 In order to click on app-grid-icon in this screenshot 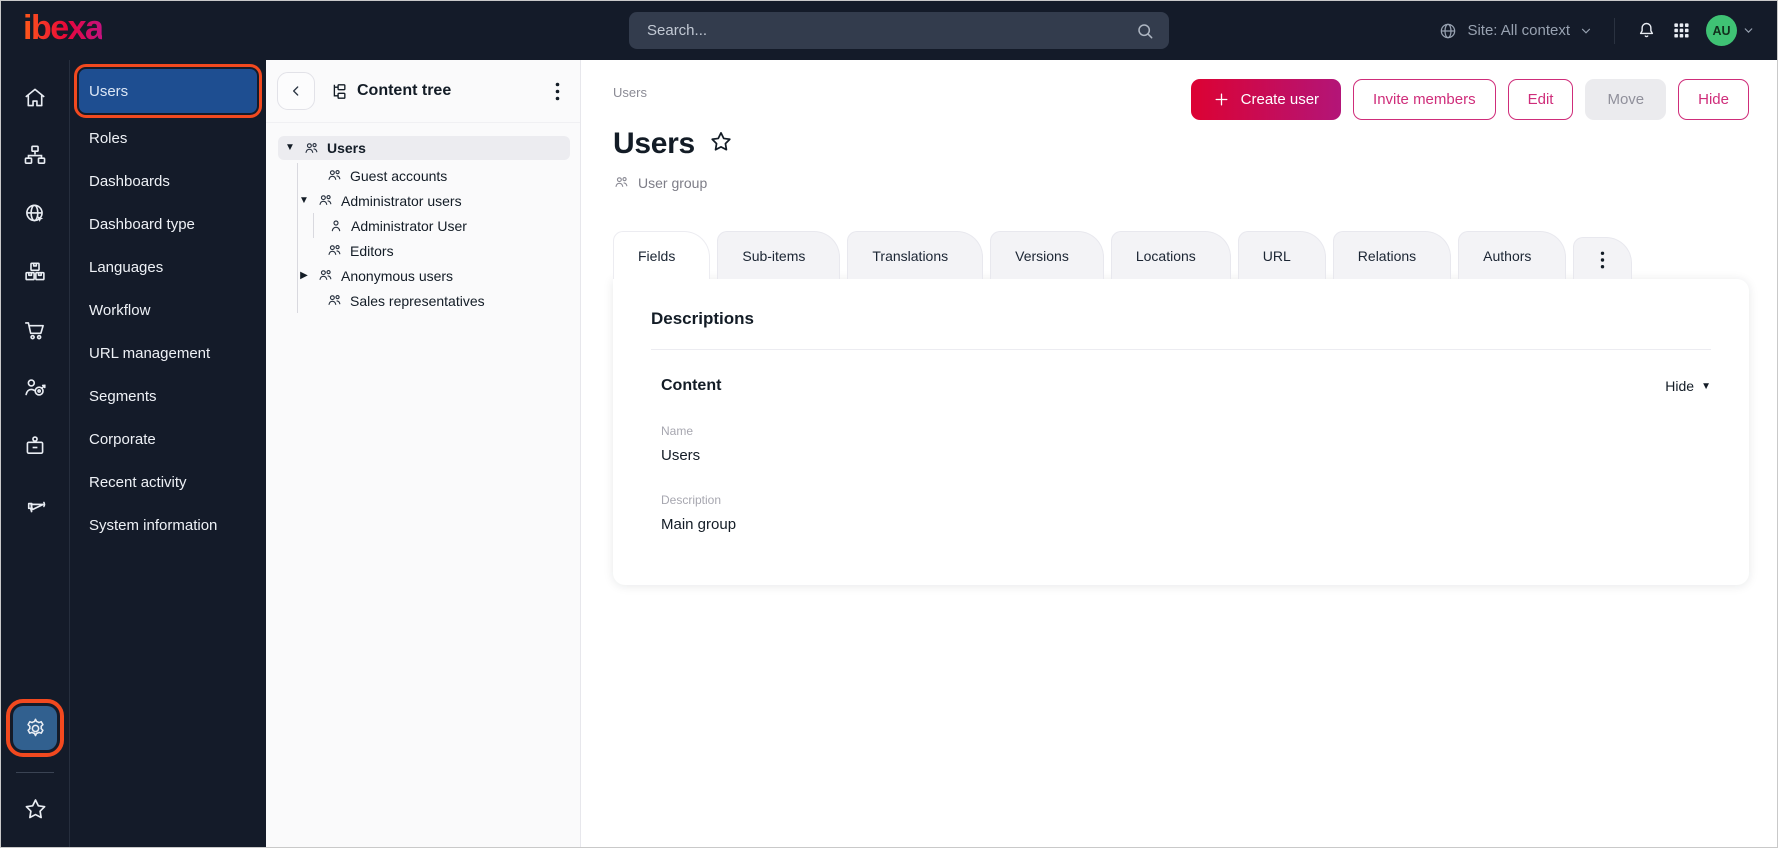, I will do `click(1681, 30)`.